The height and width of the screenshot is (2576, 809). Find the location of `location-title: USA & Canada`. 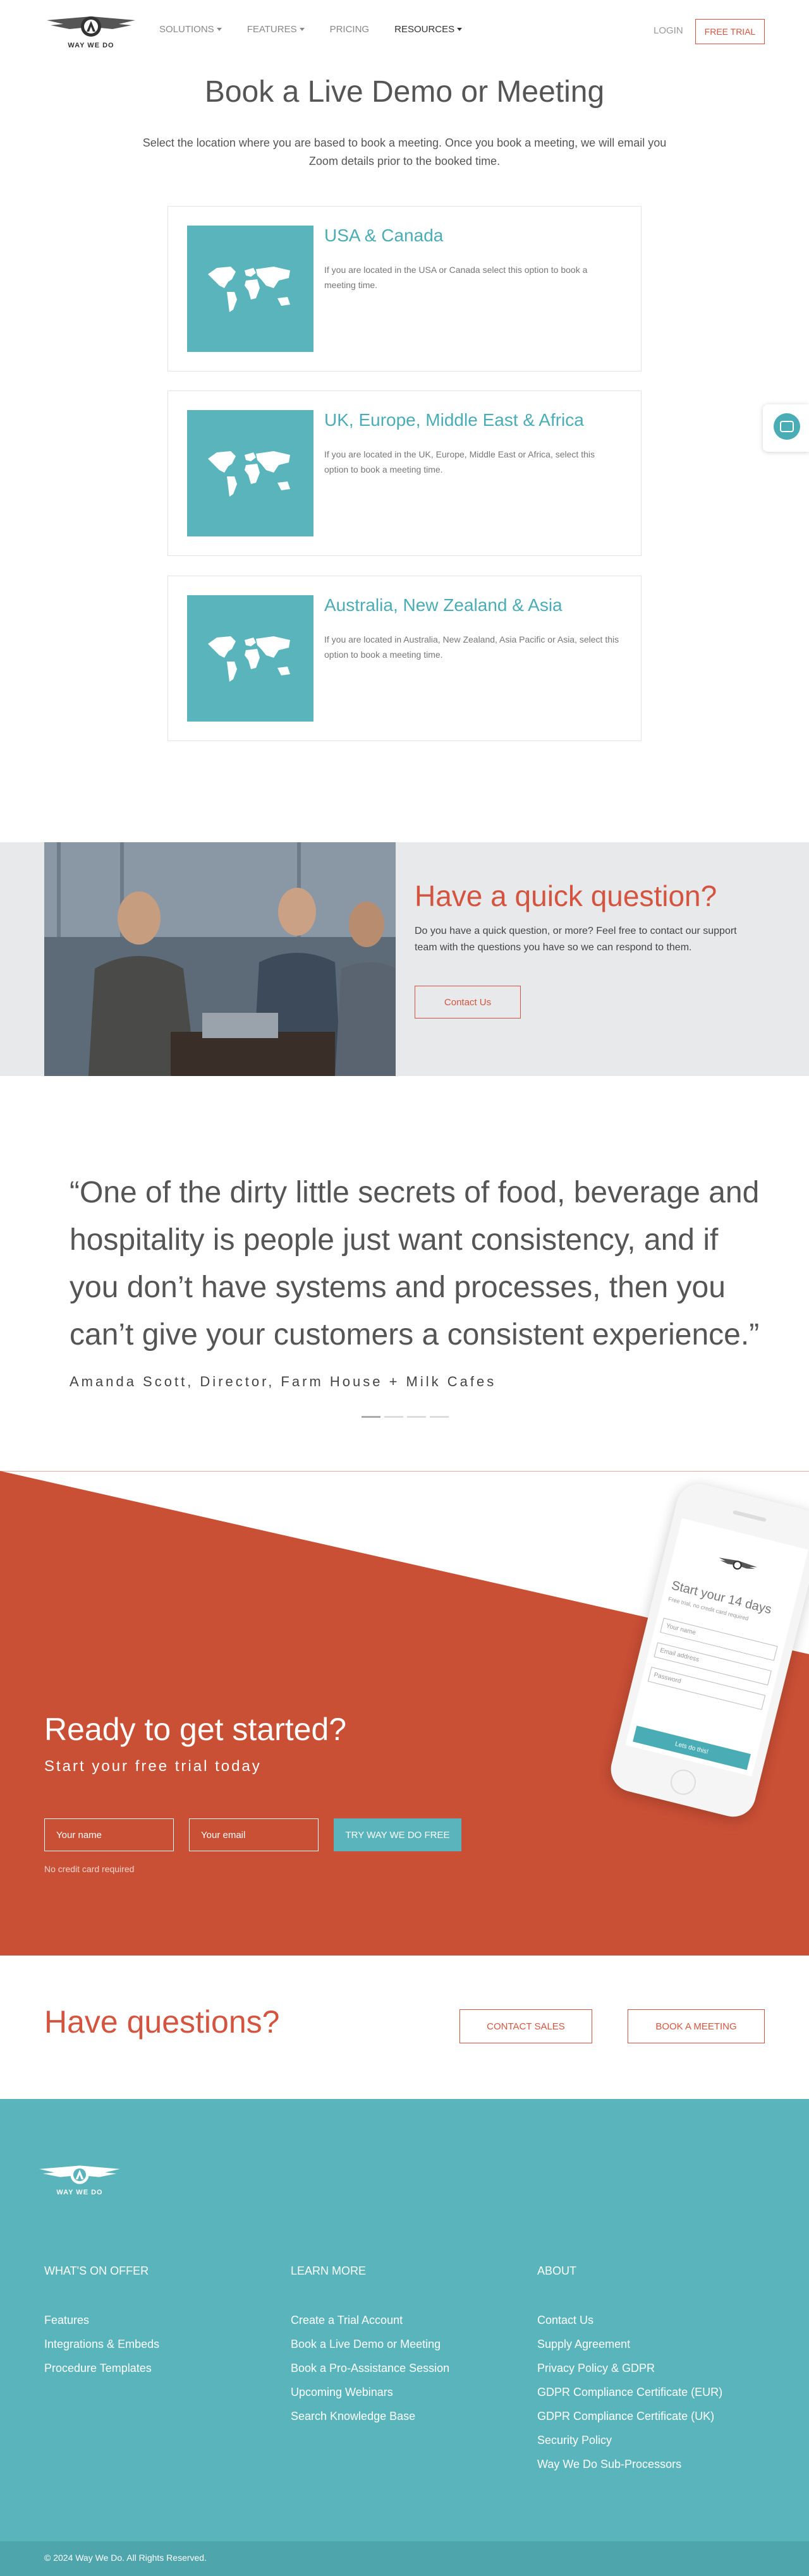

location-title: USA & Canada is located at coordinates (384, 235).